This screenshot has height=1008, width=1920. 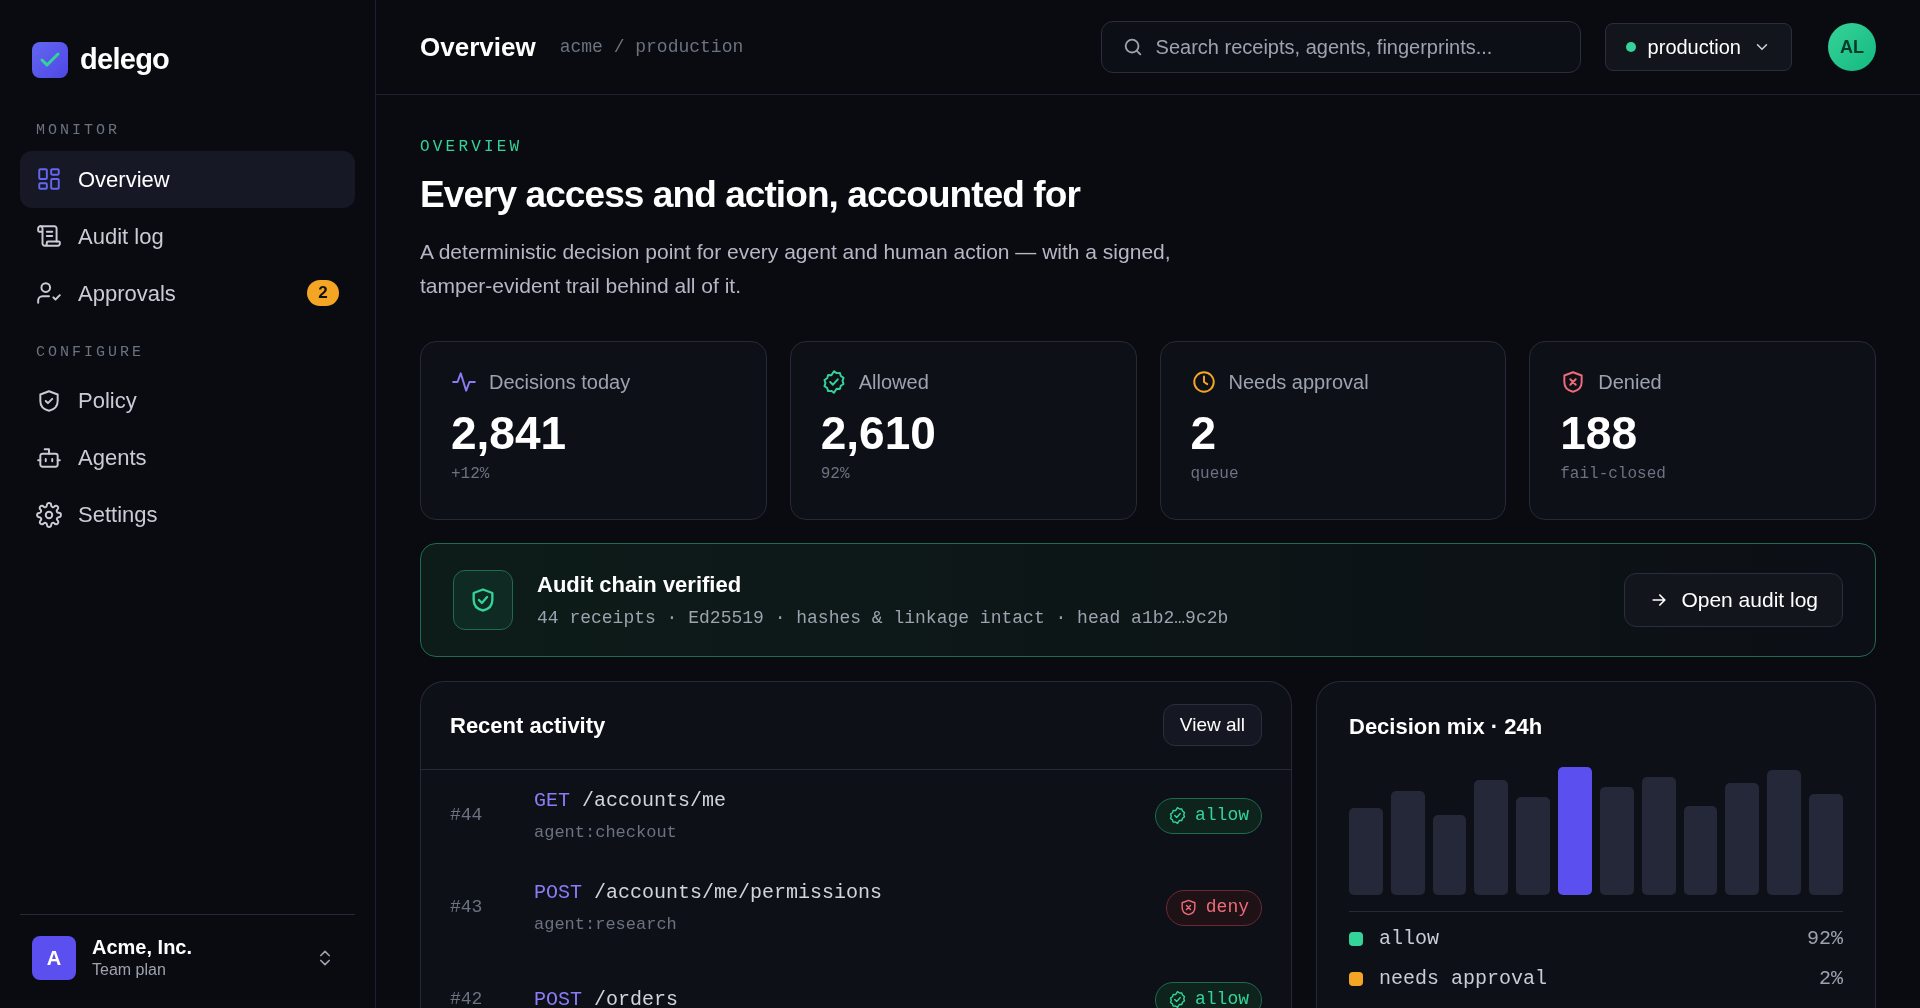 I want to click on nav-section-heading: MONITOR, so click(x=78, y=131).